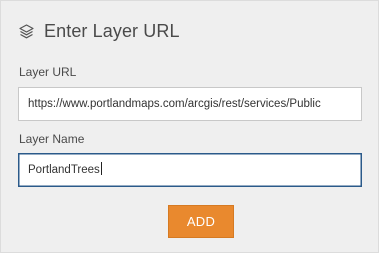 This screenshot has width=379, height=253. What do you see at coordinates (101, 168) in the screenshot?
I see `text-caret` at bounding box center [101, 168].